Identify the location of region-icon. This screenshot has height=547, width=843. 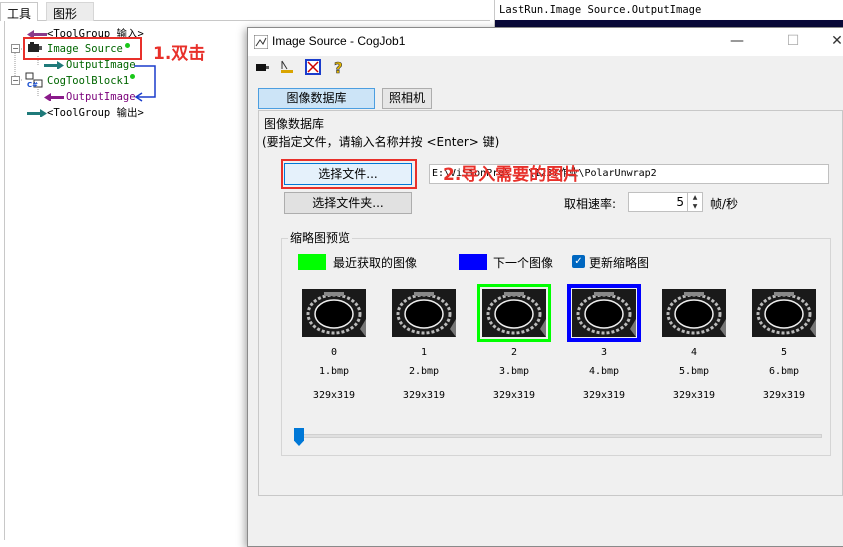
(313, 67).